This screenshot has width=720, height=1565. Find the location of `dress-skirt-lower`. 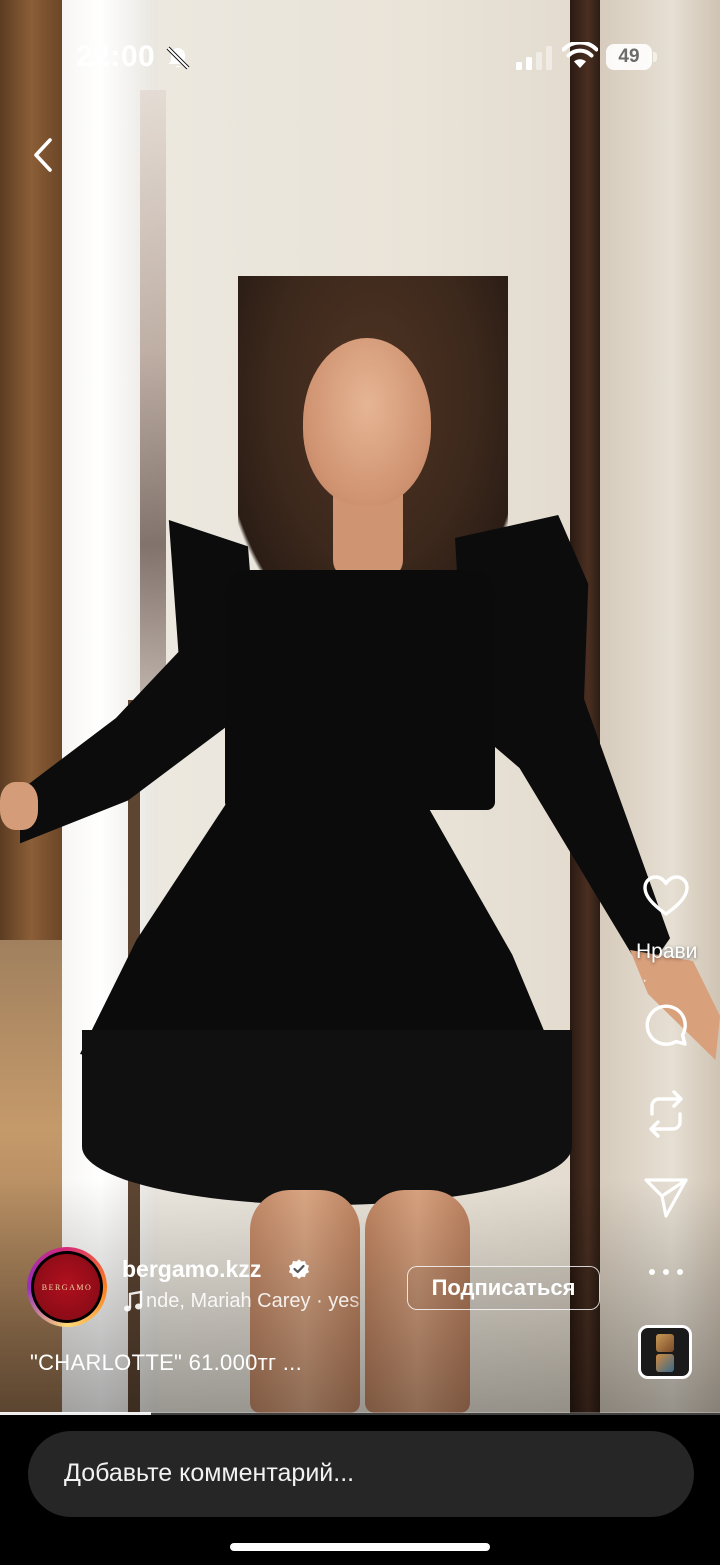

dress-skirt-lower is located at coordinates (327, 1117).